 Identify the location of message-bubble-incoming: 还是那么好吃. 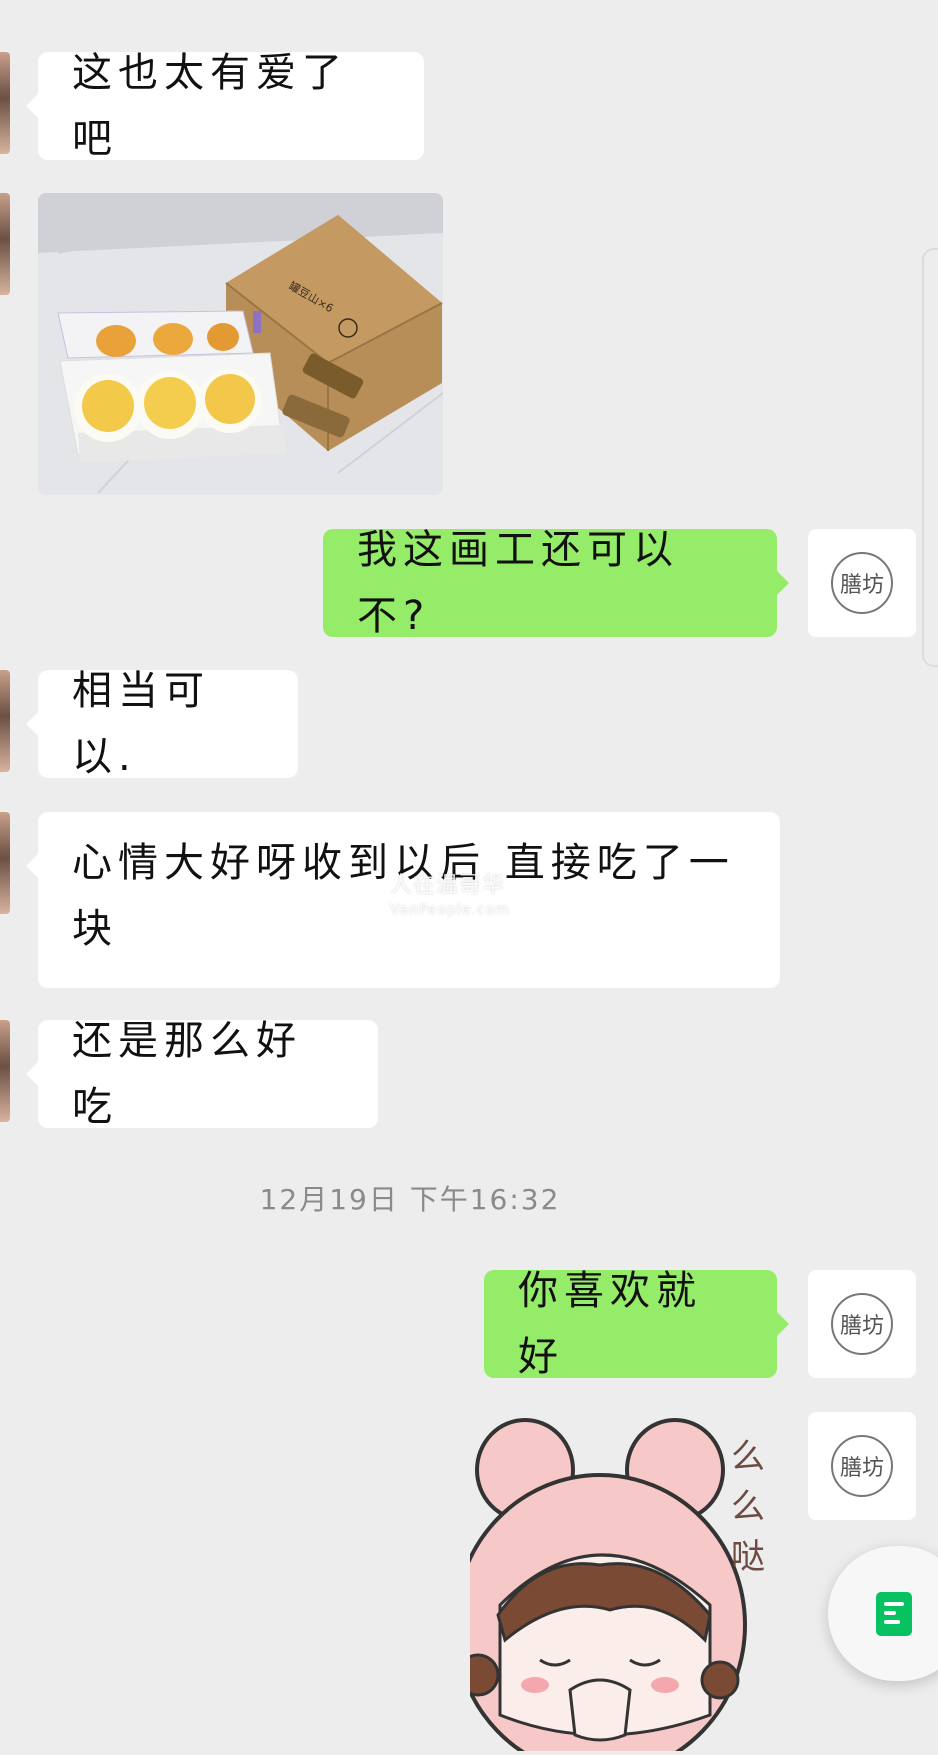
(202, 1074).